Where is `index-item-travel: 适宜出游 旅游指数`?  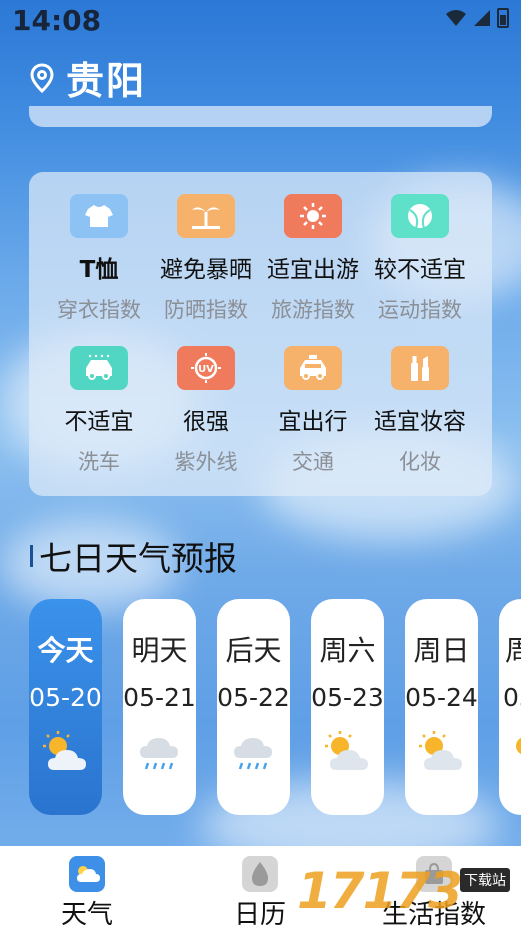 index-item-travel: 适宜出游 旅游指数 is located at coordinates (313, 259).